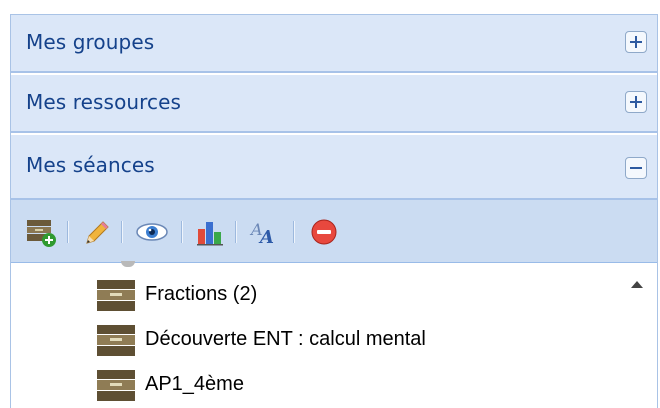  Describe the element at coordinates (637, 284) in the screenshot. I see `scroll-up-arrow-icon` at that location.